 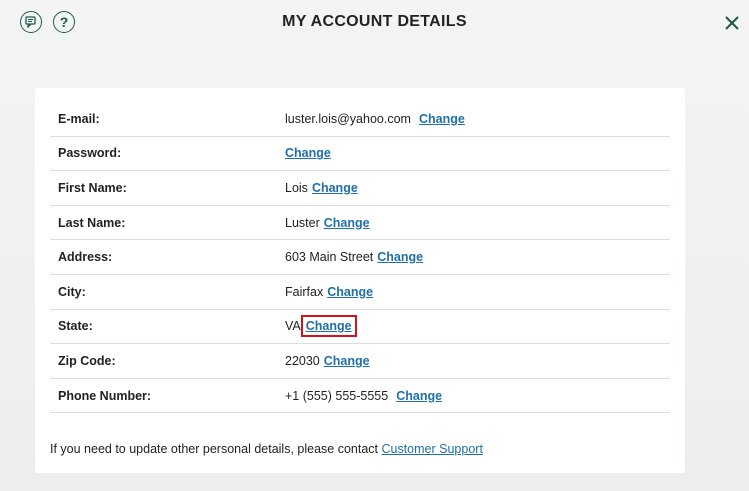 What do you see at coordinates (92, 187) in the screenshot?
I see `first-name-label: First Name:` at bounding box center [92, 187].